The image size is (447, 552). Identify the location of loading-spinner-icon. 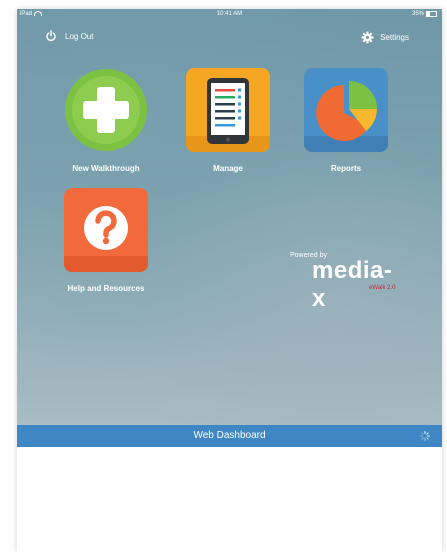
(425, 436).